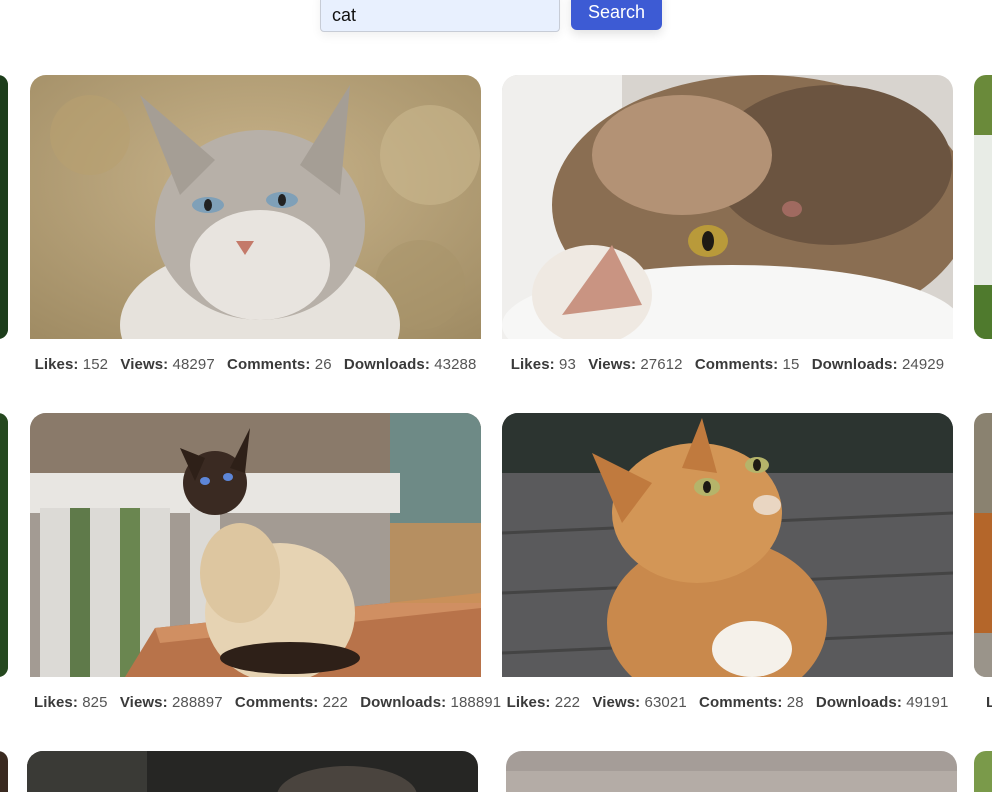 The width and height of the screenshot is (992, 792). What do you see at coordinates (197, 702) in the screenshot?
I see `views-value: 288897` at bounding box center [197, 702].